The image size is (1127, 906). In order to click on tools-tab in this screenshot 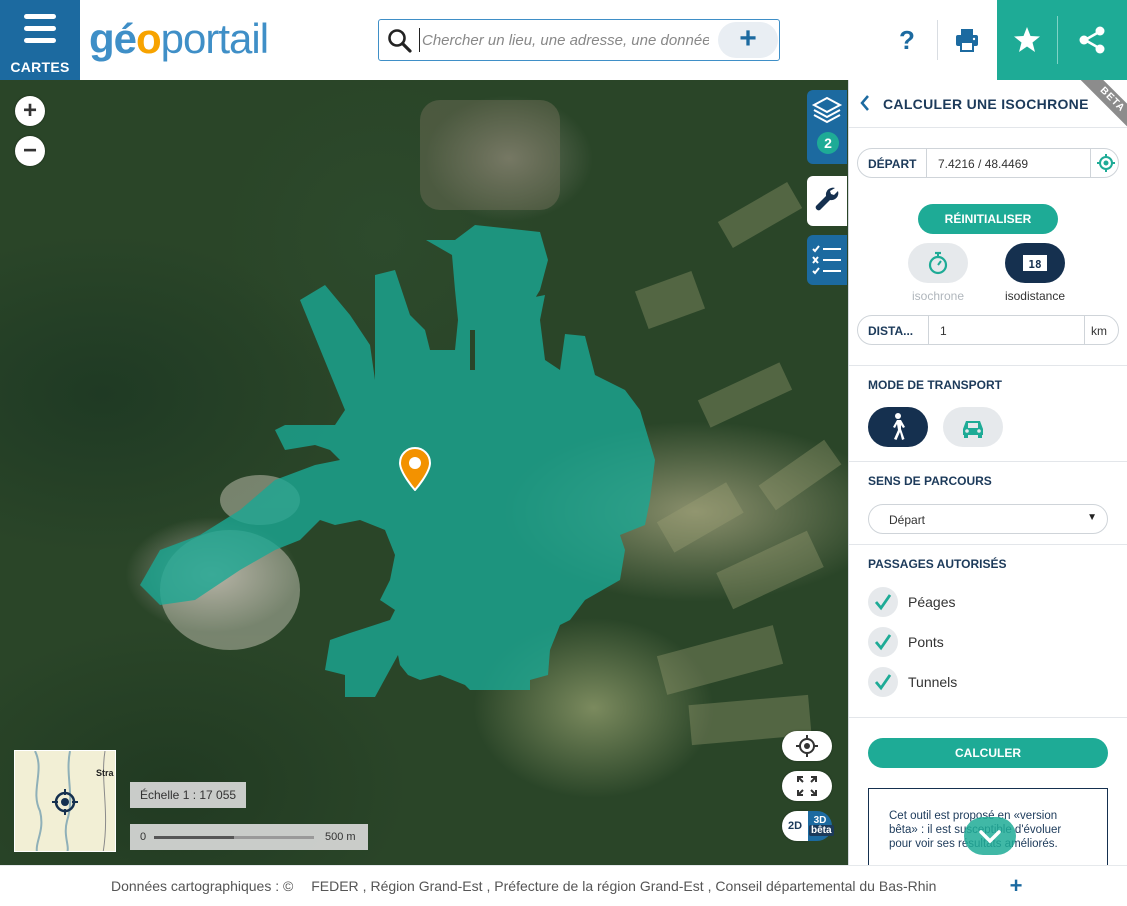, I will do `click(827, 201)`.